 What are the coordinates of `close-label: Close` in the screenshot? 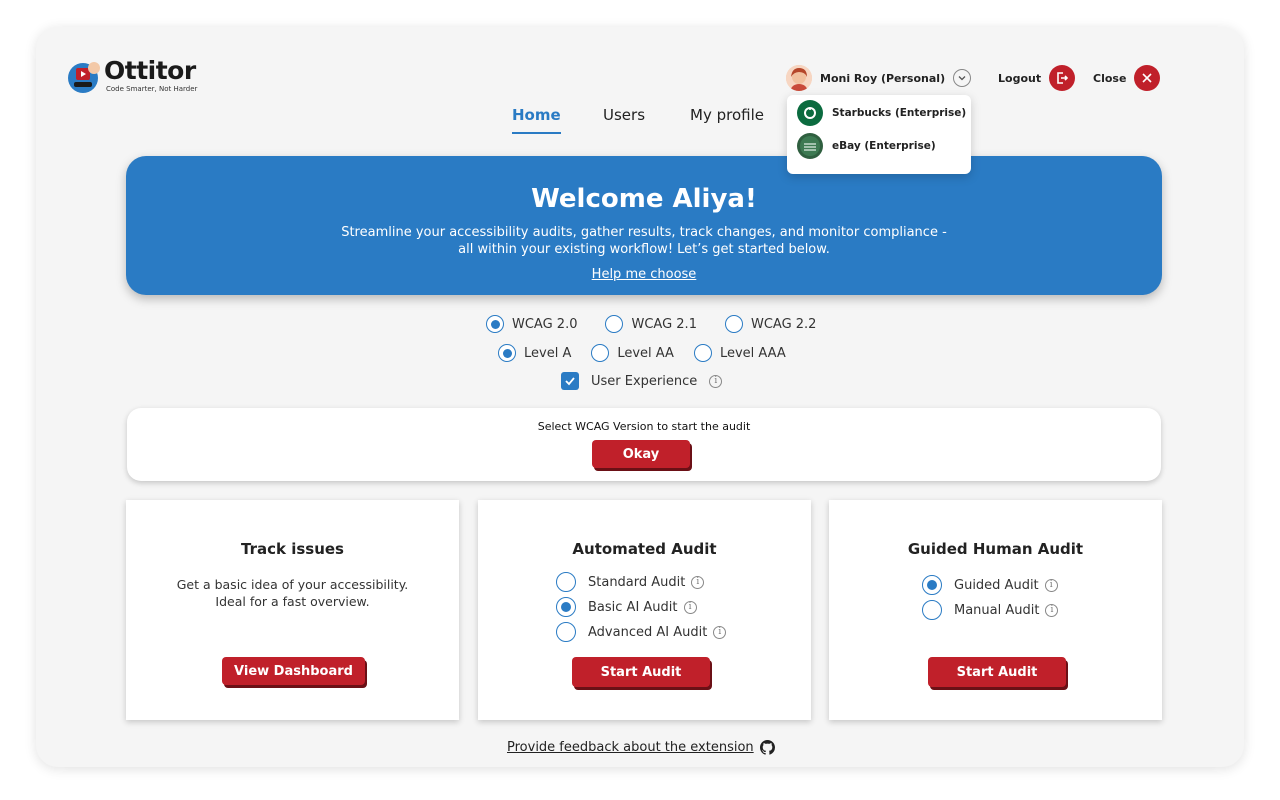 It's located at (1110, 78).